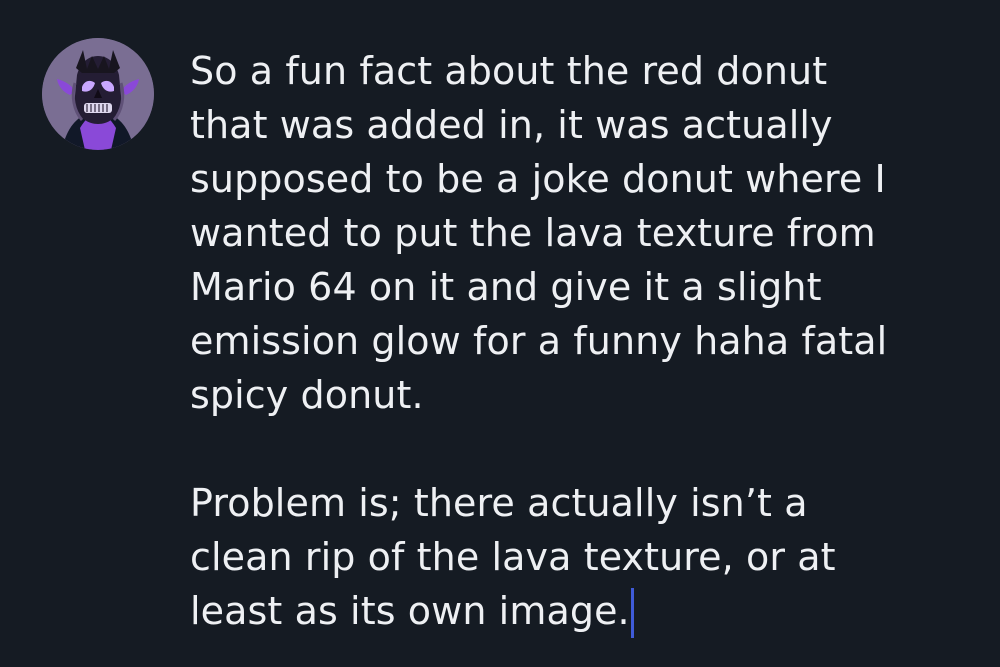  I want to click on message-line: supposed to be a joke donut where I, so click(538, 179).